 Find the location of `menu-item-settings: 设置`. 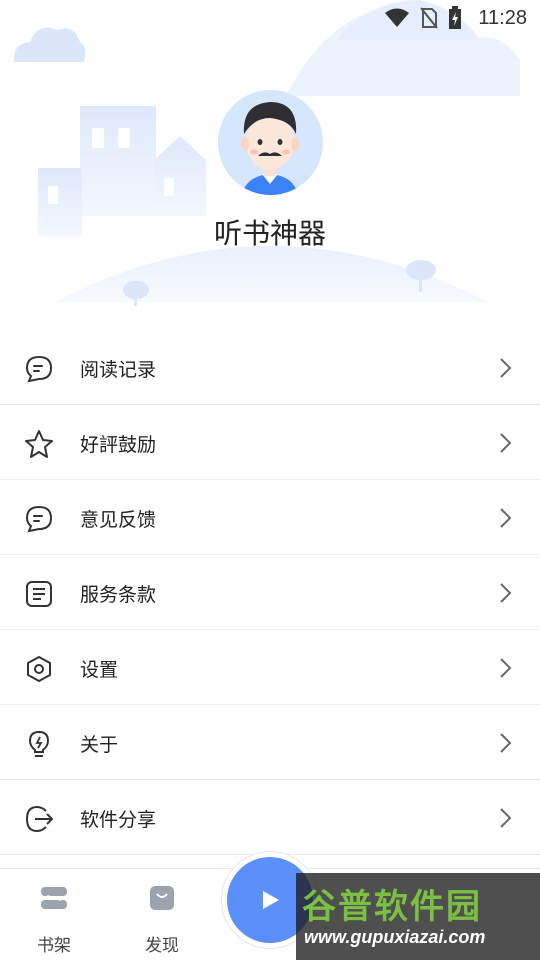

menu-item-settings: 设置 is located at coordinates (270, 667).